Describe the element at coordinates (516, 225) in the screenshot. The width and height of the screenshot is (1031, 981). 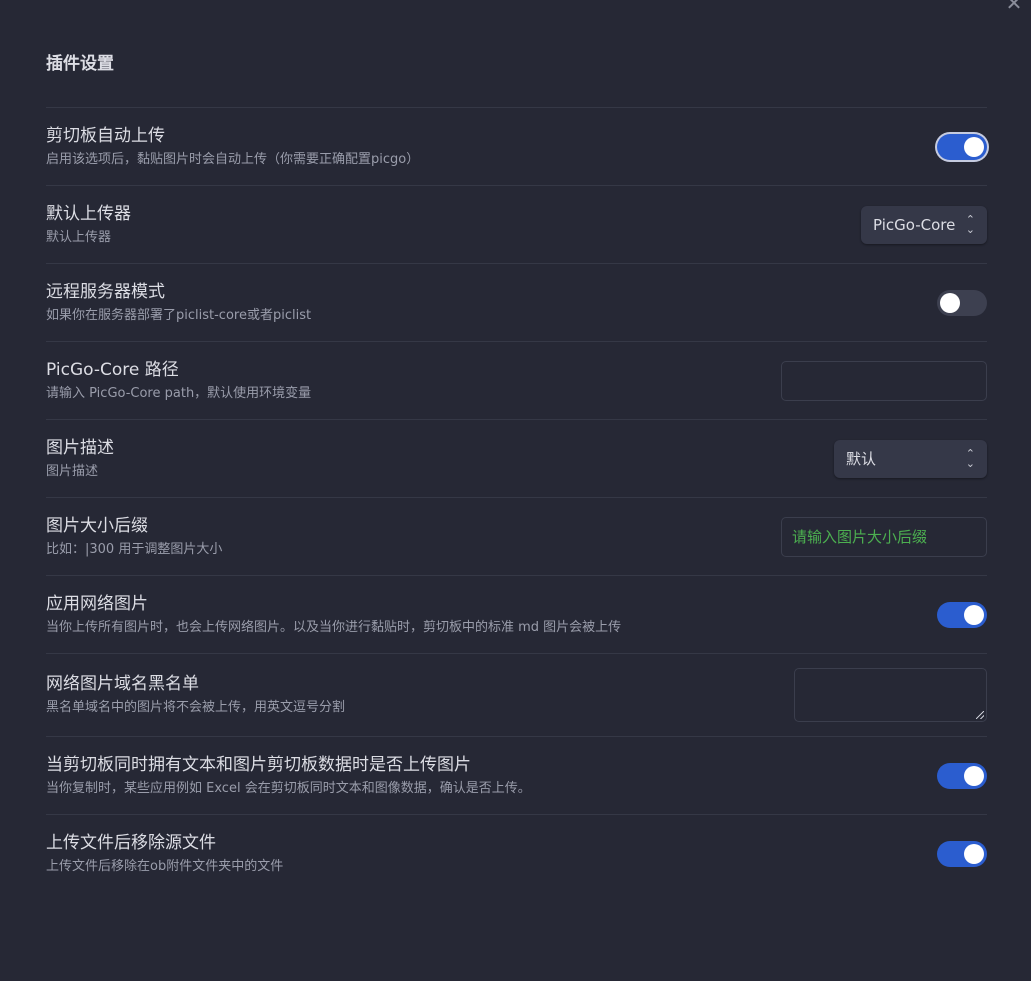
I see `setting-default-uploader: 默认上传器 默认上传器 PicGo-Core ⌃ ⌄` at that location.